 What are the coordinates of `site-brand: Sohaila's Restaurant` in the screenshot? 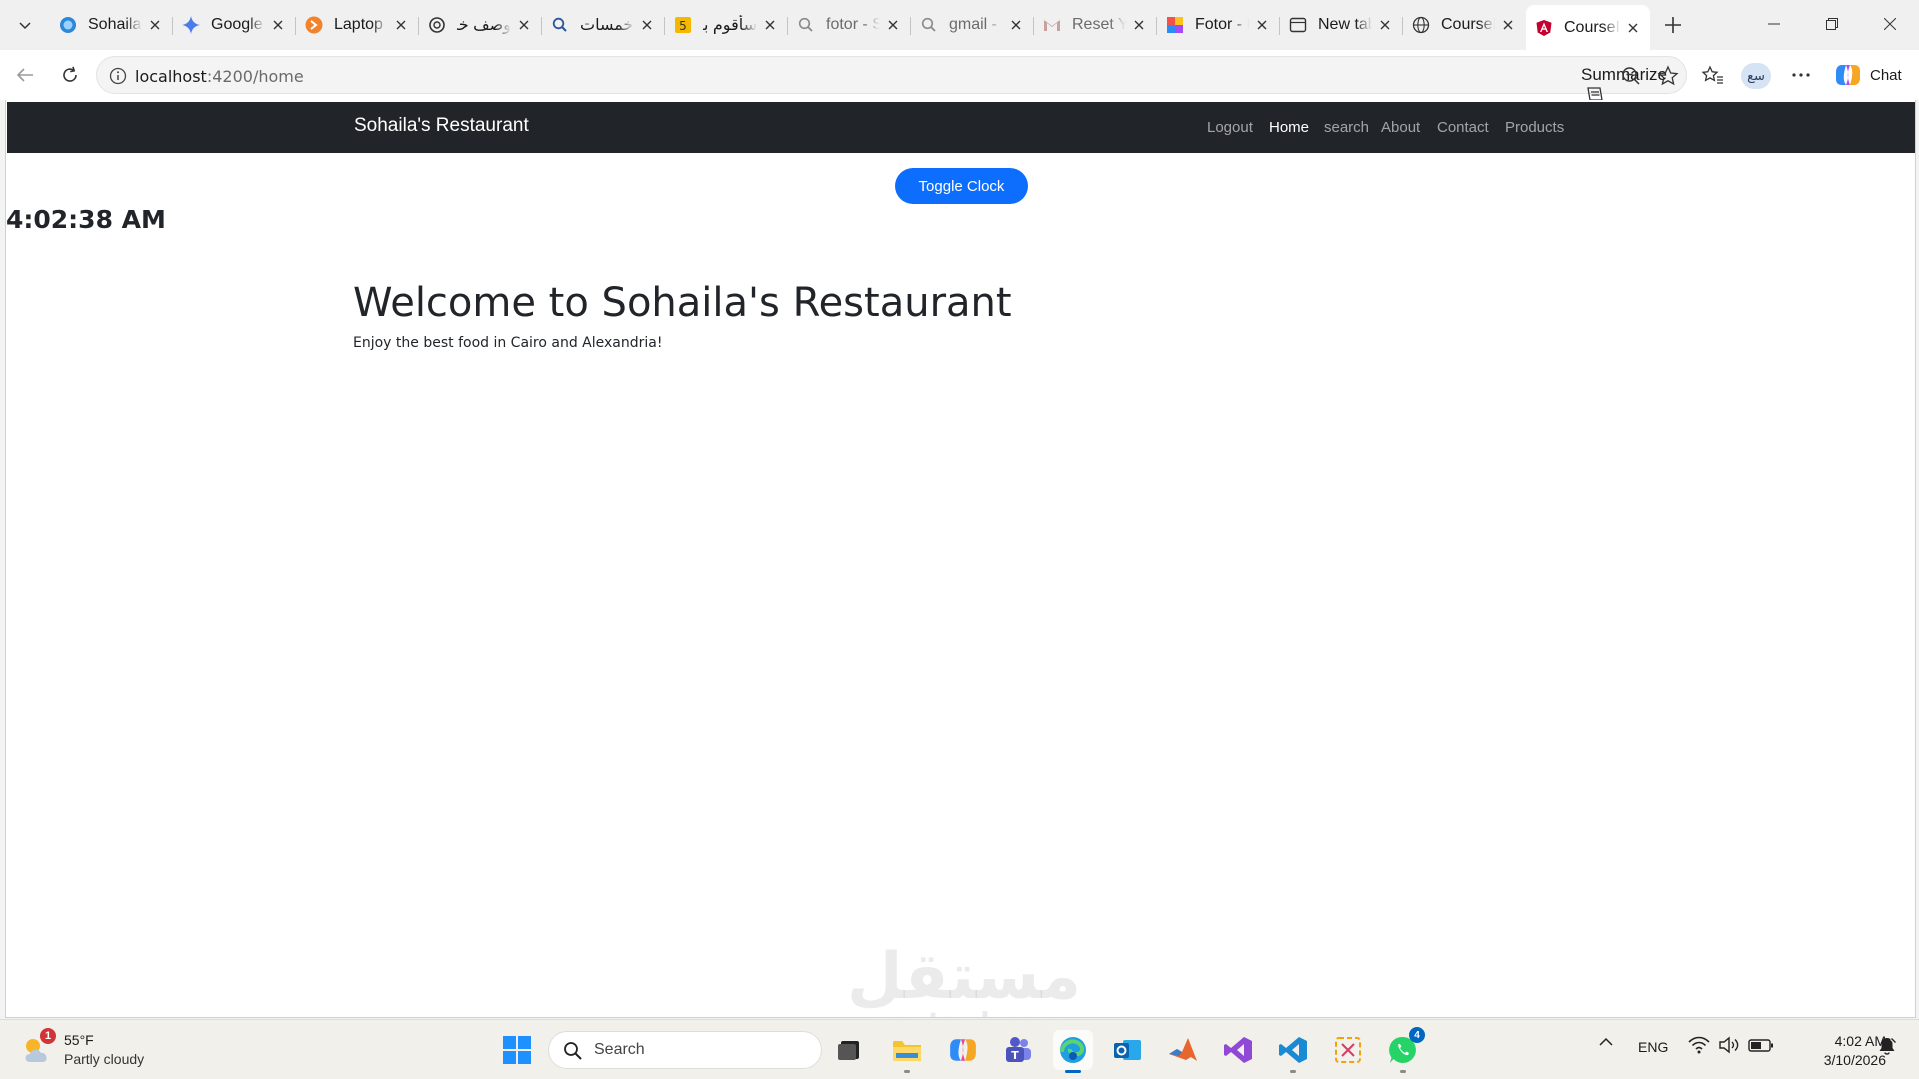 It's located at (441, 126).